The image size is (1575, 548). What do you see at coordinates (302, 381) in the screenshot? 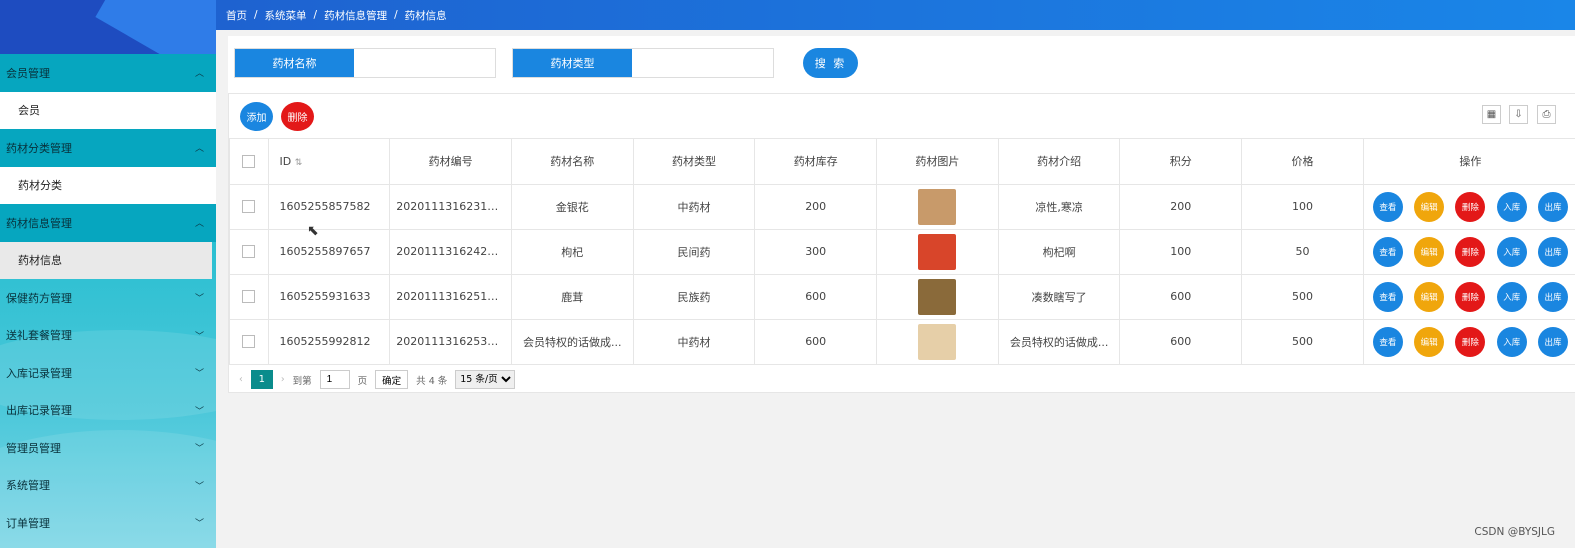
I see `goto-label: 到第` at bounding box center [302, 381].